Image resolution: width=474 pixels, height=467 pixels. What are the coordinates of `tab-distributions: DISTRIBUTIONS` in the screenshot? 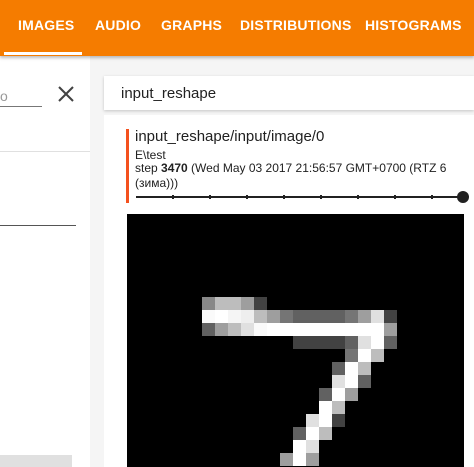 It's located at (296, 28).